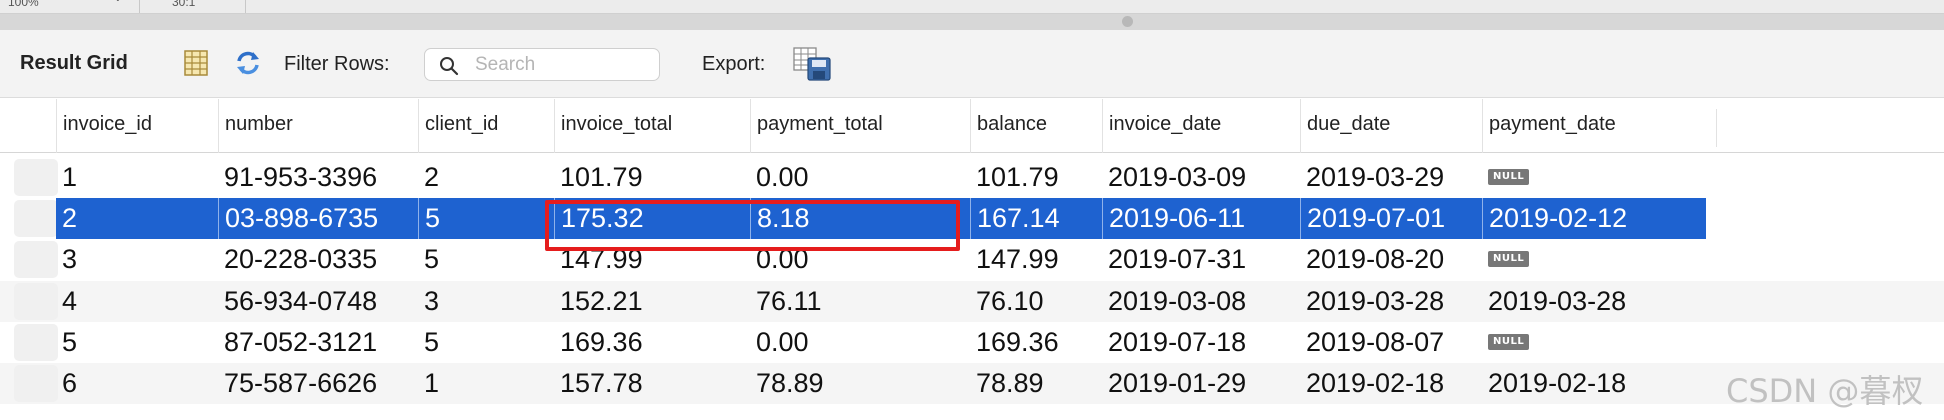 This screenshot has height=420, width=1944. Describe the element at coordinates (486, 126) in the screenshot. I see `column-header-client-id: client_id` at that location.